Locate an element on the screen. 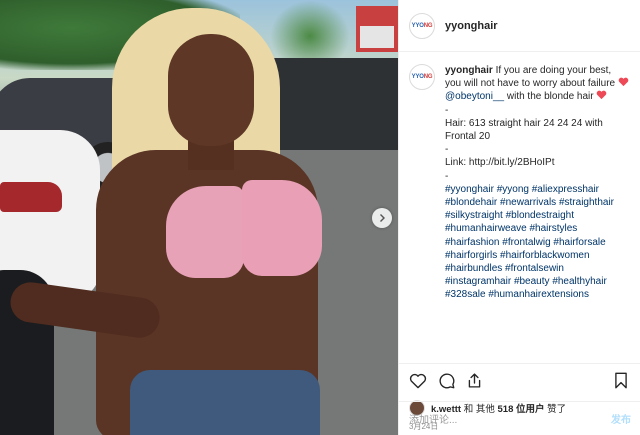  comment-form: 添加评论... 发布 is located at coordinates (519, 418).